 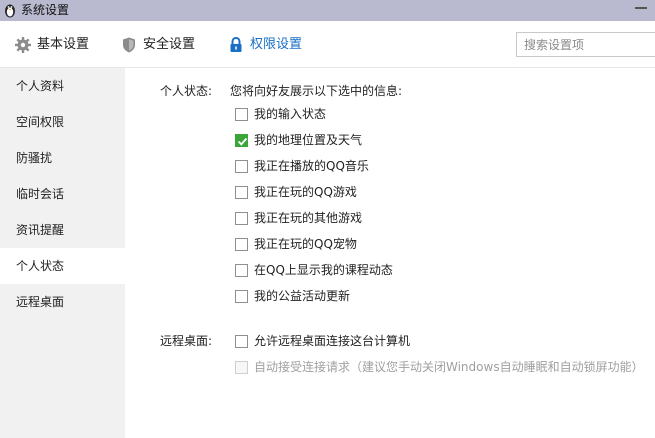 I want to click on checkbox-checked, so click(x=241, y=140).